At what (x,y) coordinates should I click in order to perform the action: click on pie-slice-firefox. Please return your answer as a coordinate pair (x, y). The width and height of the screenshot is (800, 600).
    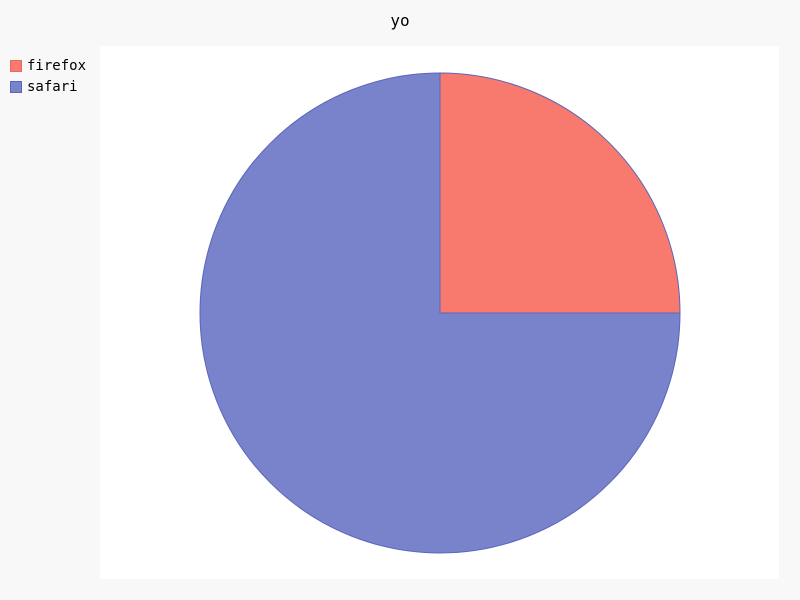
    Looking at the image, I should click on (560, 193).